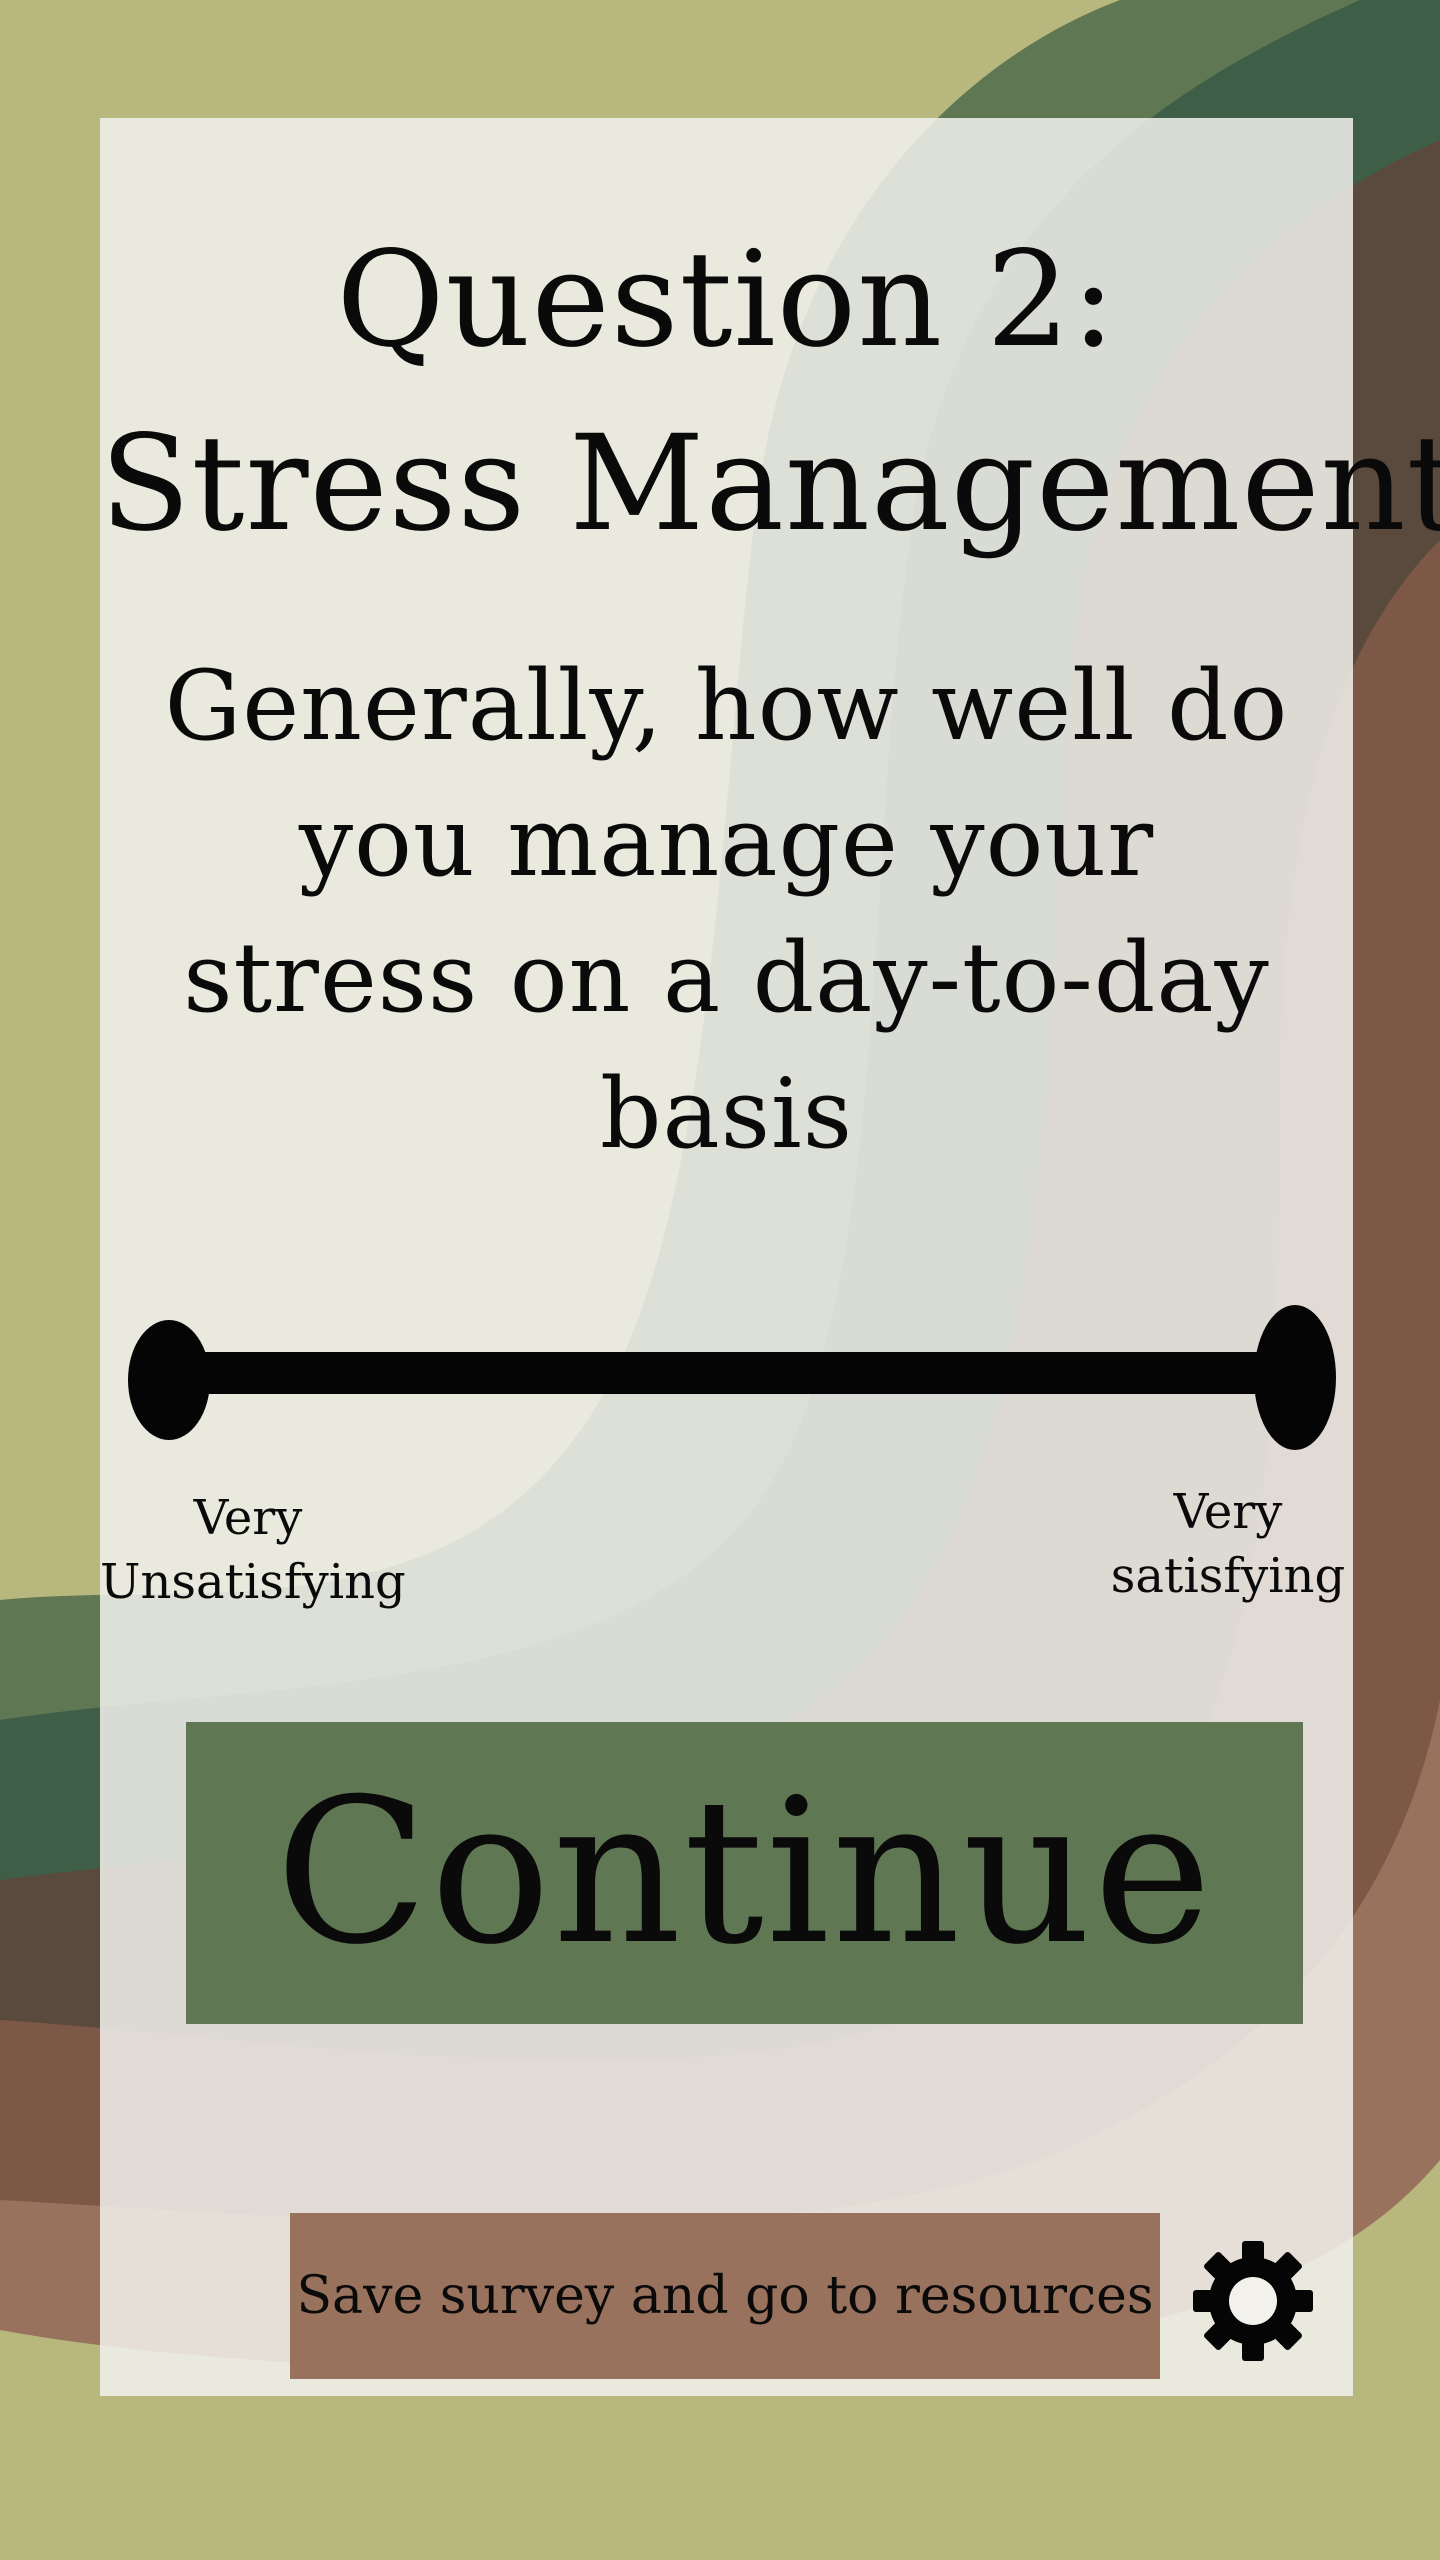 Image resolution: width=1440 pixels, height=2560 pixels. What do you see at coordinates (1228, 1576) in the screenshot?
I see `scale-label-max-line2: satisfying` at bounding box center [1228, 1576].